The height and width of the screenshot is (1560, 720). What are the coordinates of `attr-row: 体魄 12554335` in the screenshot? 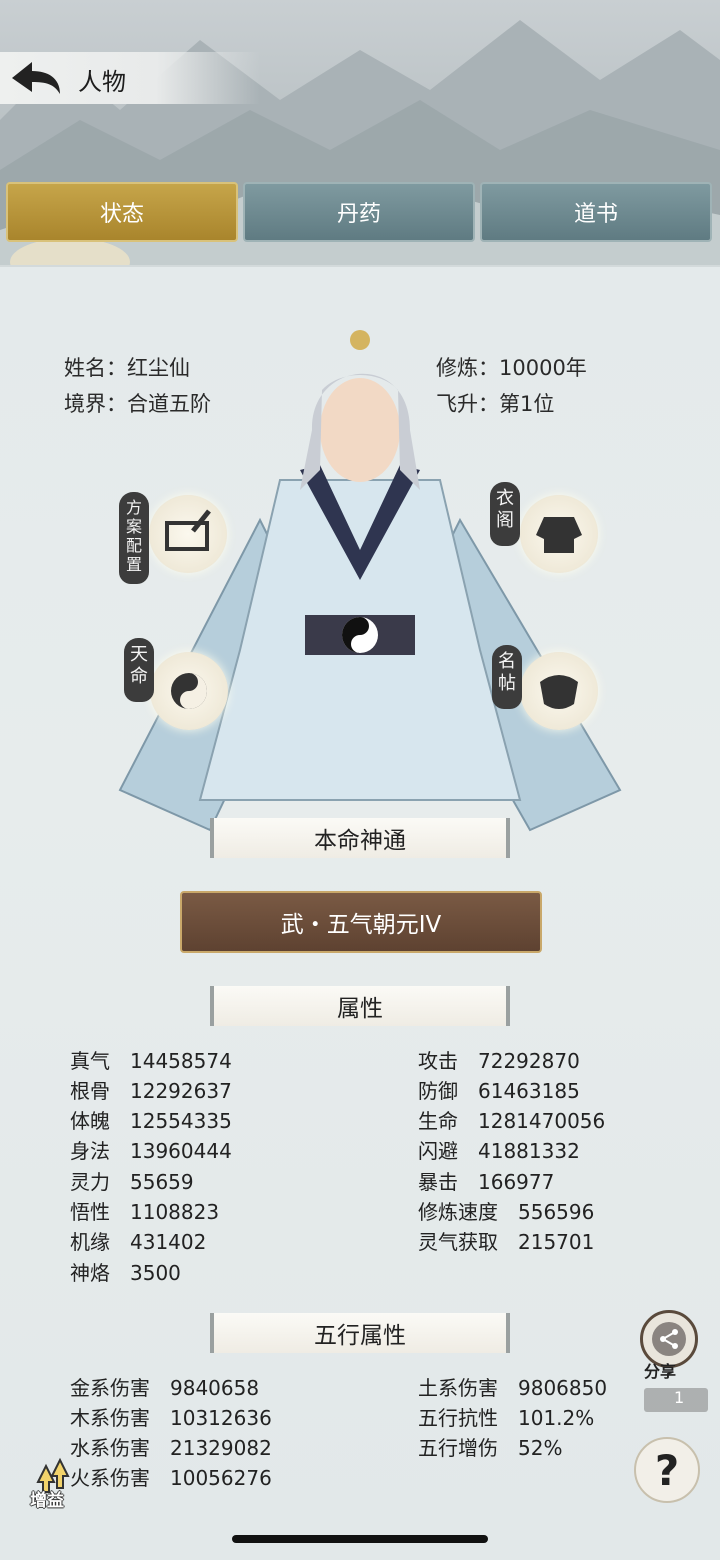 It's located at (151, 1121).